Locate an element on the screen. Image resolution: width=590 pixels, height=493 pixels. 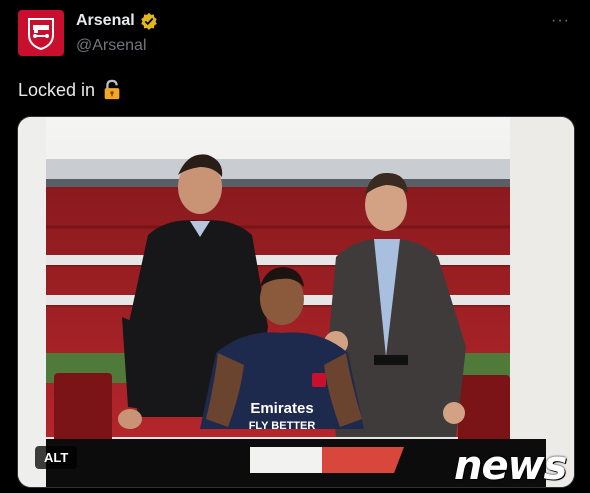
arsenal-avatar-icon is located at coordinates (41, 33).